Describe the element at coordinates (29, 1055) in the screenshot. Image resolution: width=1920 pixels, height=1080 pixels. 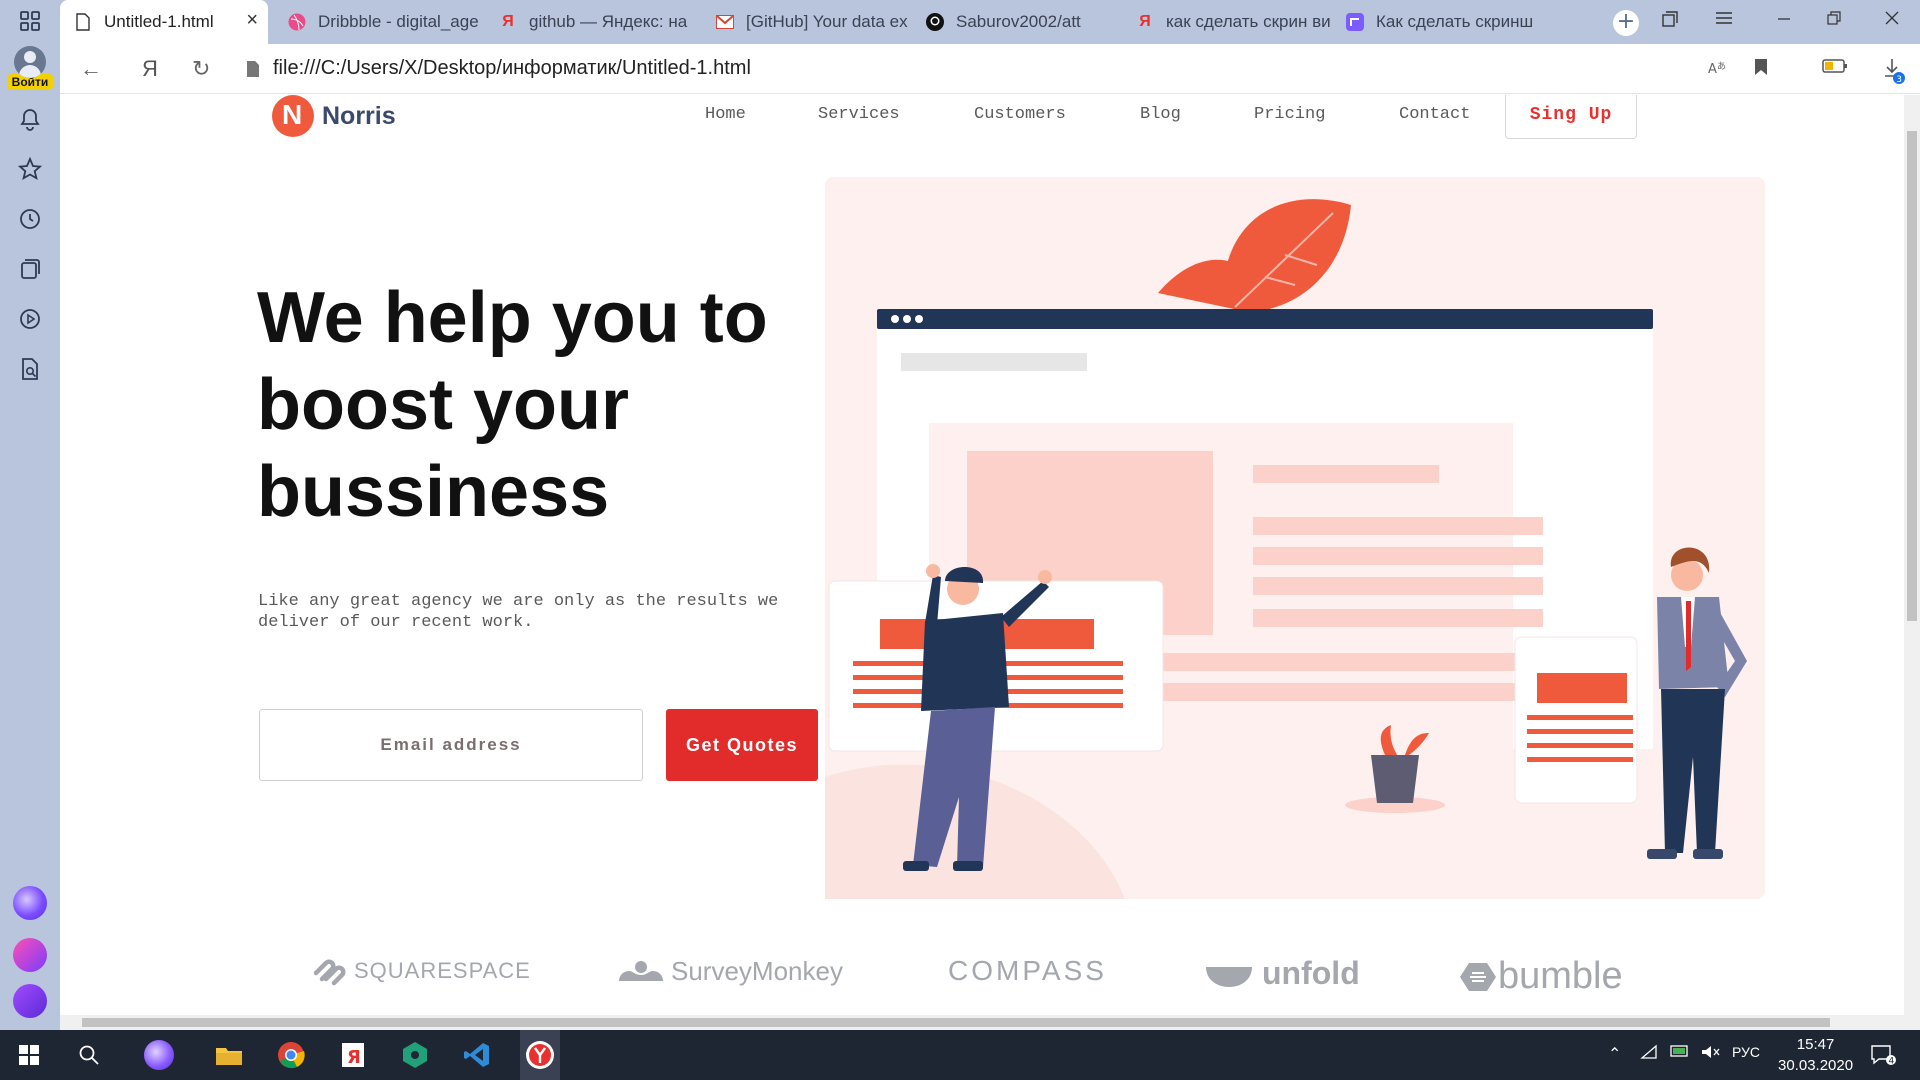
I see `windows-start-icon` at that location.